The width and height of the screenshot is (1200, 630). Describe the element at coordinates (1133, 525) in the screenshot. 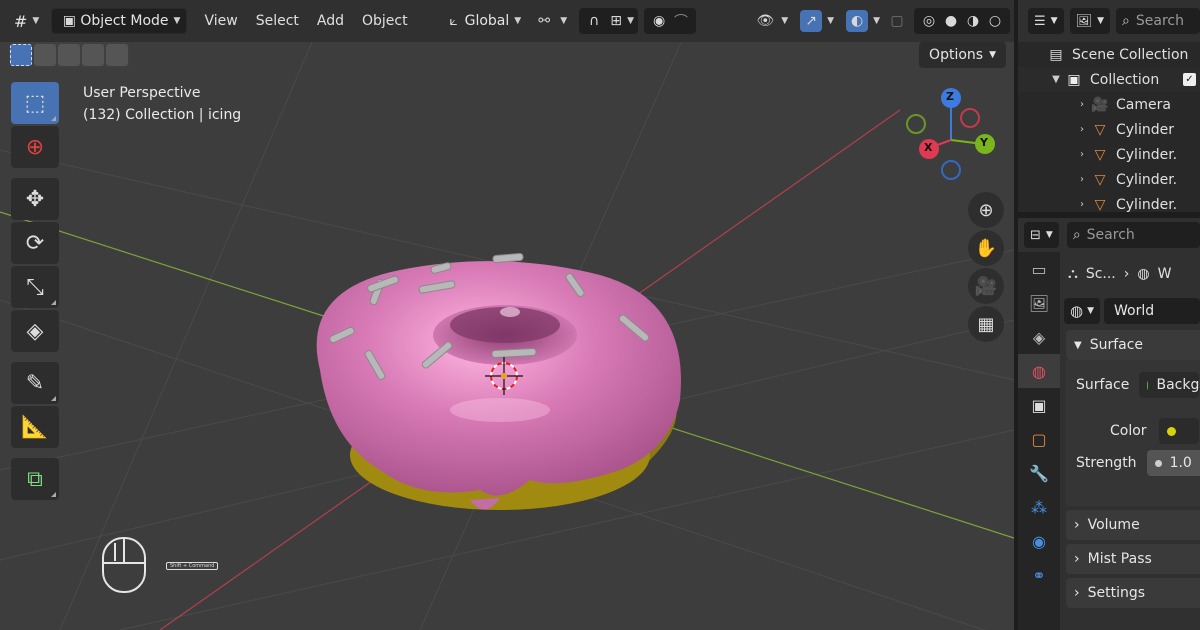

I see `volume-panel-header: › Volume` at that location.